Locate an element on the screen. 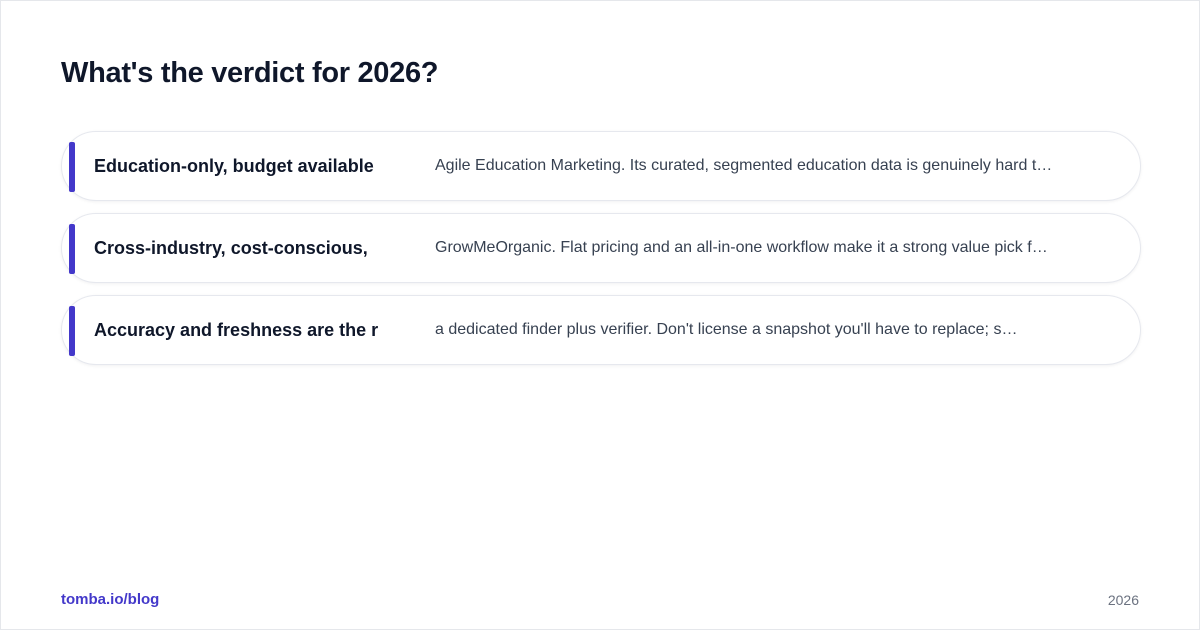 Image resolution: width=1200 pixels, height=630 pixels. footer-year: 2026 is located at coordinates (1123, 600).